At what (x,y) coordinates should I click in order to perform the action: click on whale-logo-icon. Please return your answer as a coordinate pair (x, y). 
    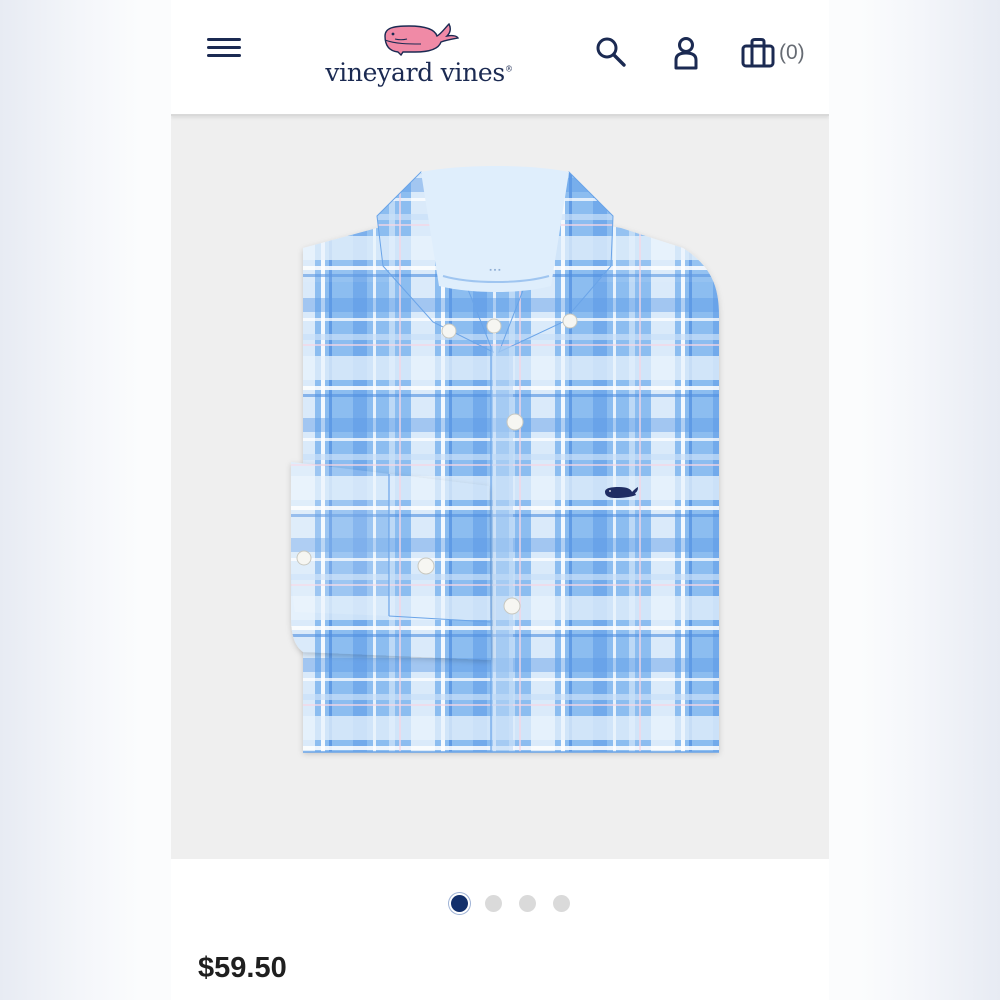
    Looking at the image, I should click on (421, 39).